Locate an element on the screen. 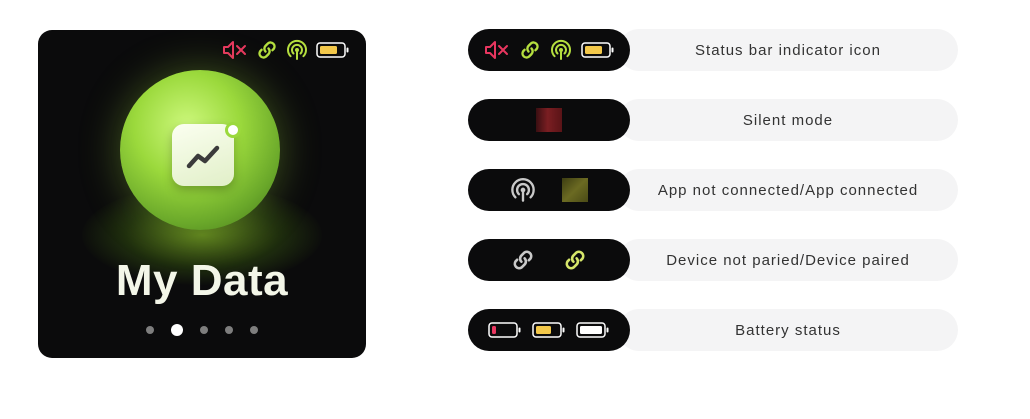  legend-label: Battery status is located at coordinates (788, 330).